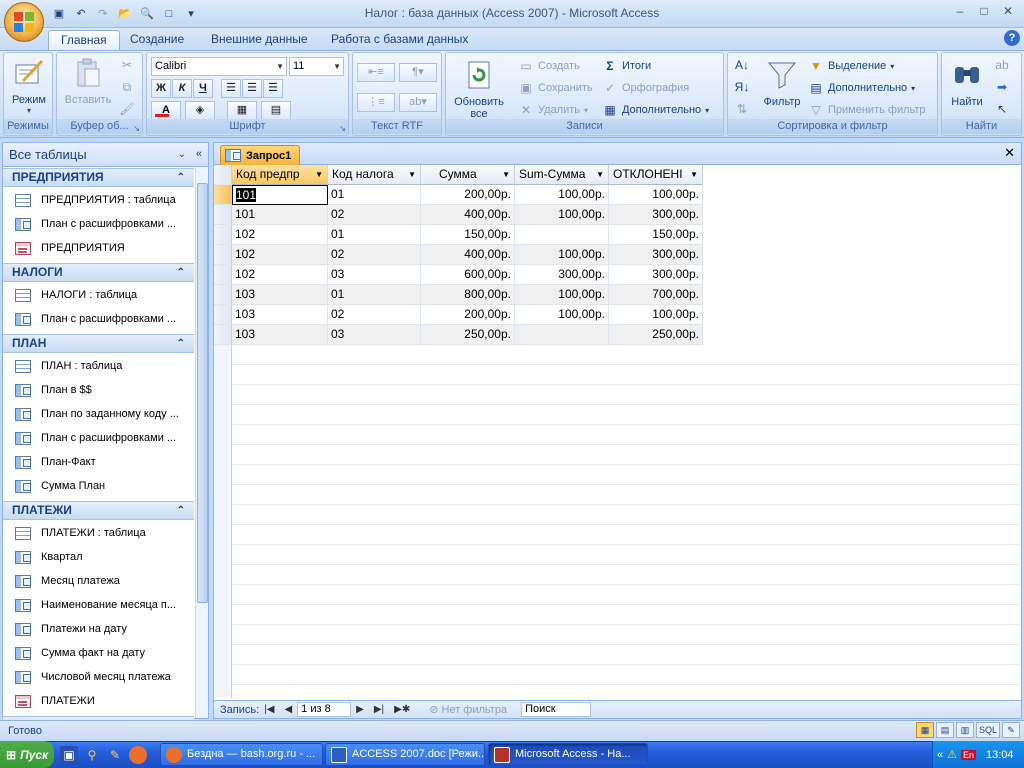 This screenshot has width=1024, height=768. I want to click on table-cell: 150,00р., so click(656, 235).